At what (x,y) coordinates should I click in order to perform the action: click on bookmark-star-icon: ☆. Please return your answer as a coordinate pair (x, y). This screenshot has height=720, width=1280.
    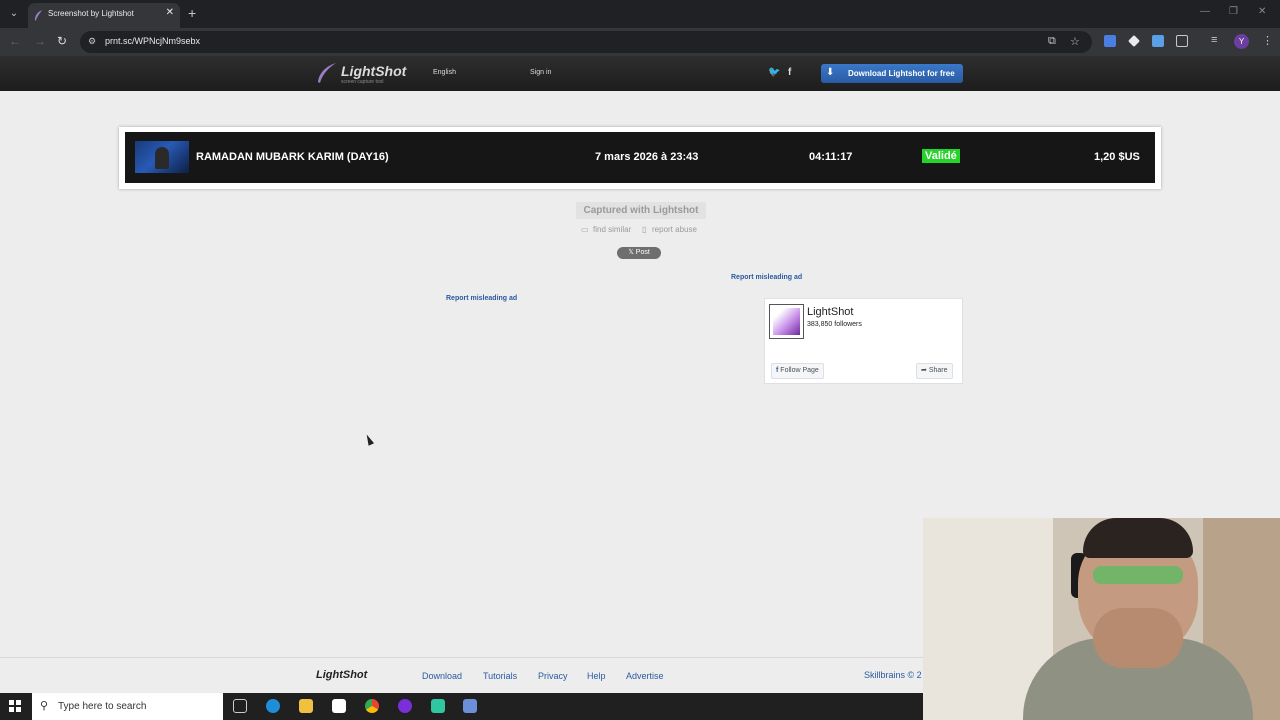
    Looking at the image, I should click on (1075, 41).